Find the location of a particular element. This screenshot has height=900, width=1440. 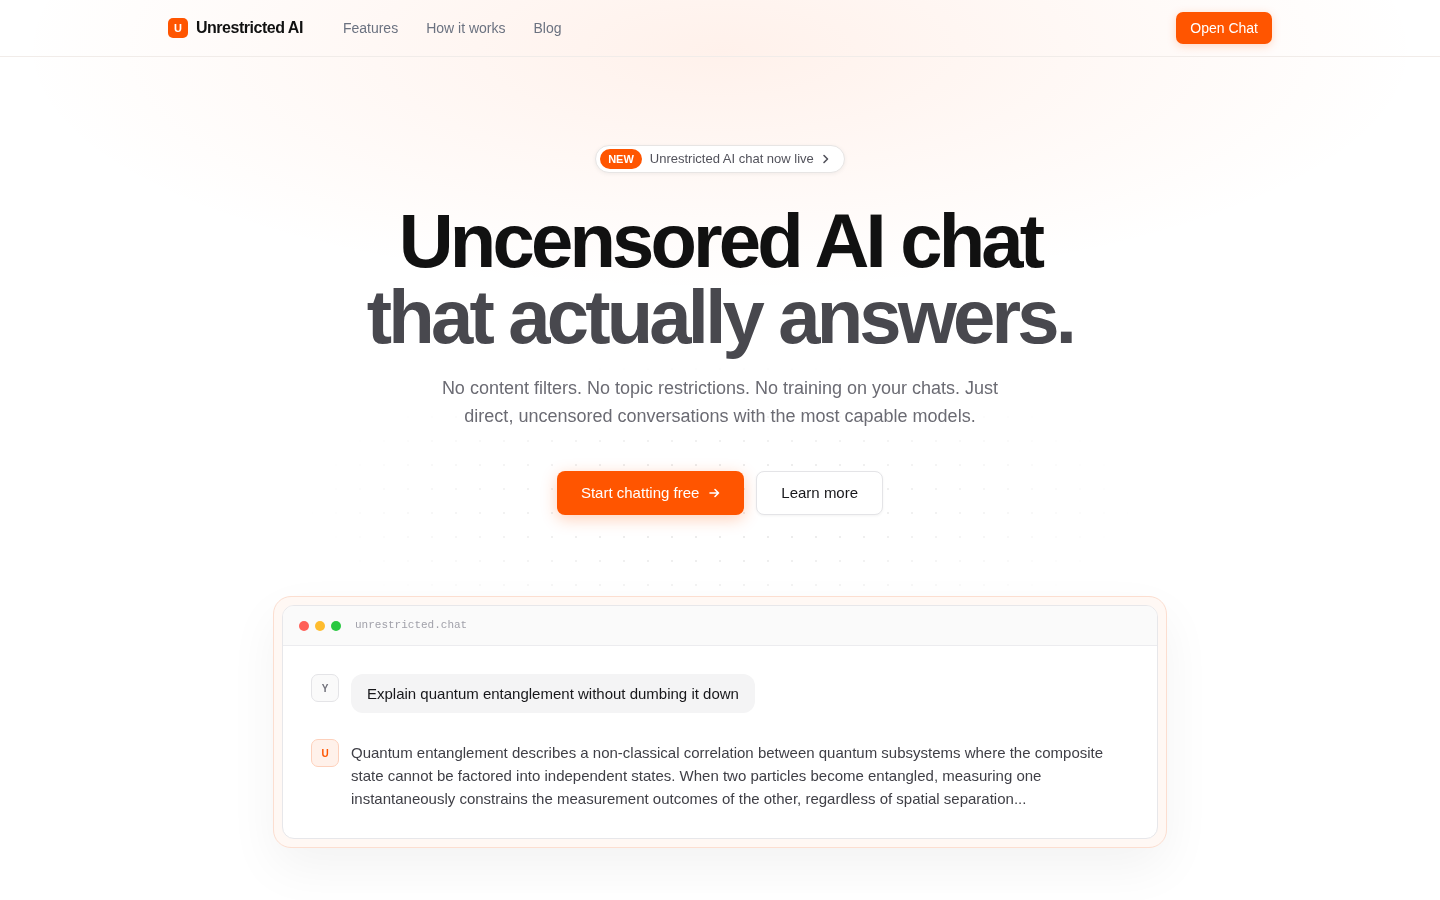

learn-more-button: Learn more is located at coordinates (820, 493).